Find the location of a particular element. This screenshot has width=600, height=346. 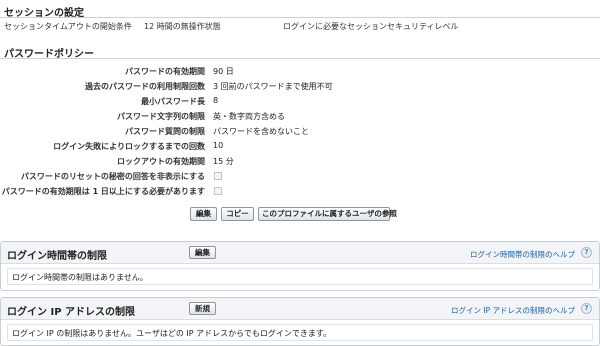

password-history-value: 3 回前のパスワードまで使用不可 is located at coordinates (273, 86).